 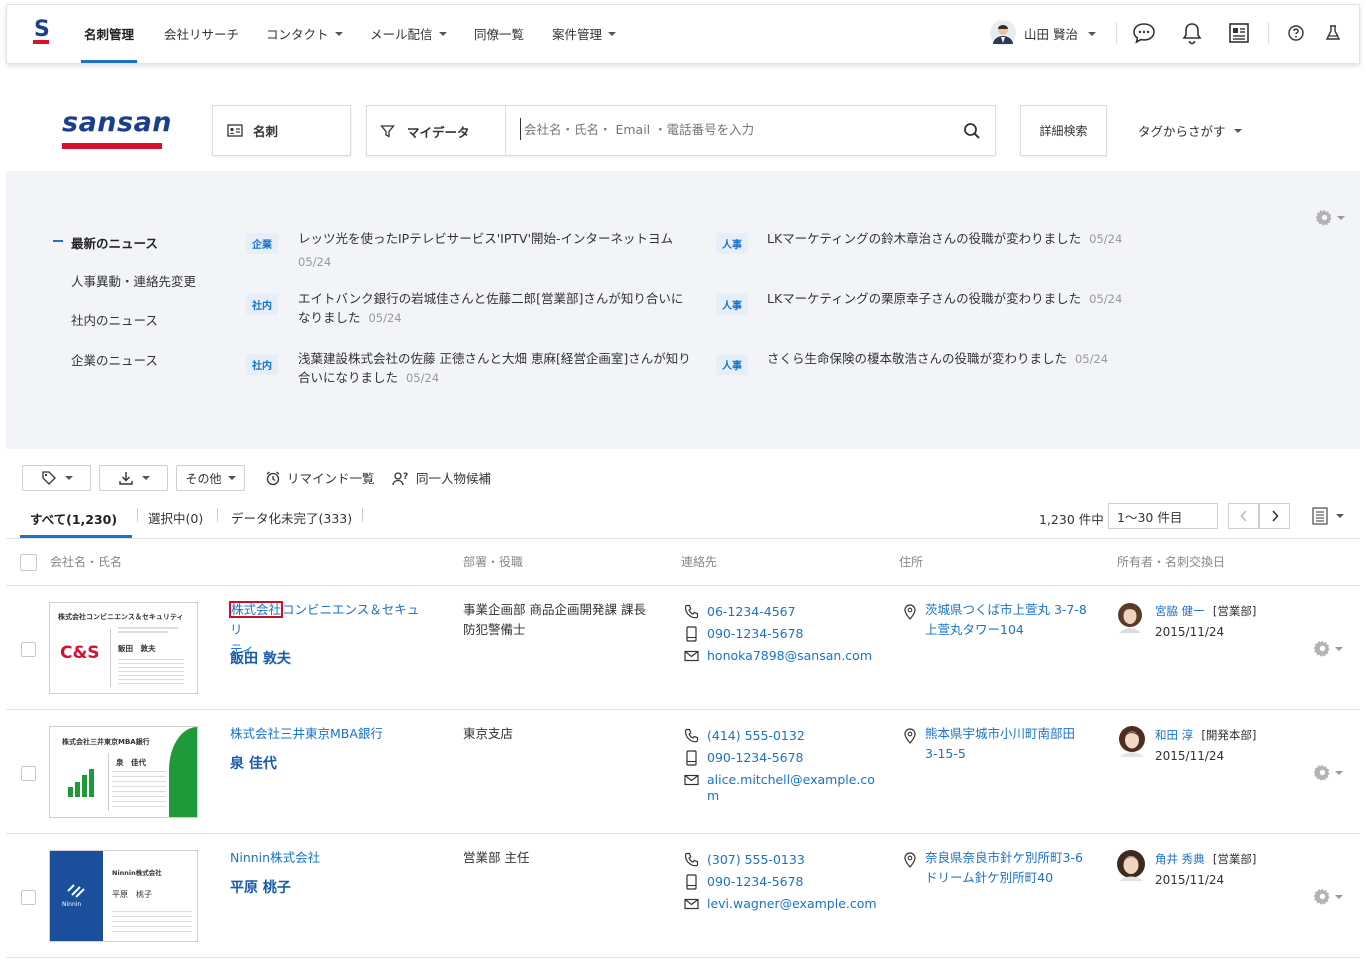 I want to click on total-count: 1,230 件中, so click(x=1071, y=519).